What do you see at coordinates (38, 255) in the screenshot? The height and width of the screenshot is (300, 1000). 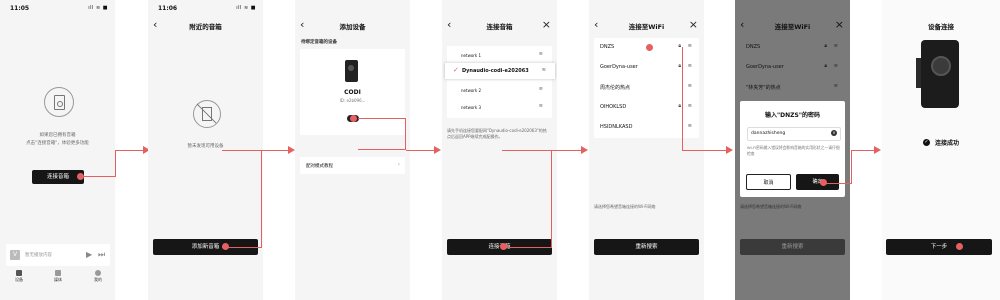 I see `player-placeholder: 暂无播放内容` at bounding box center [38, 255].